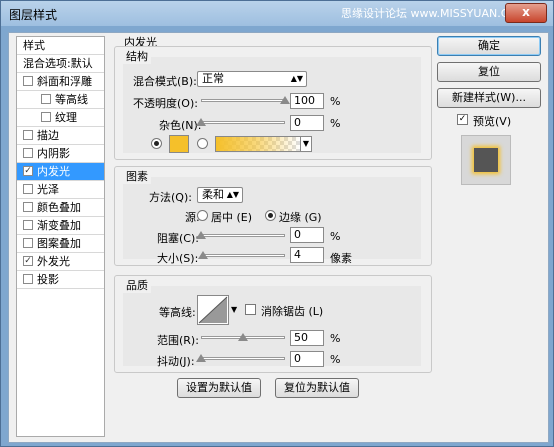 The width and height of the screenshot is (554, 447). I want to click on style-item: ✓ 外发光, so click(60, 262).